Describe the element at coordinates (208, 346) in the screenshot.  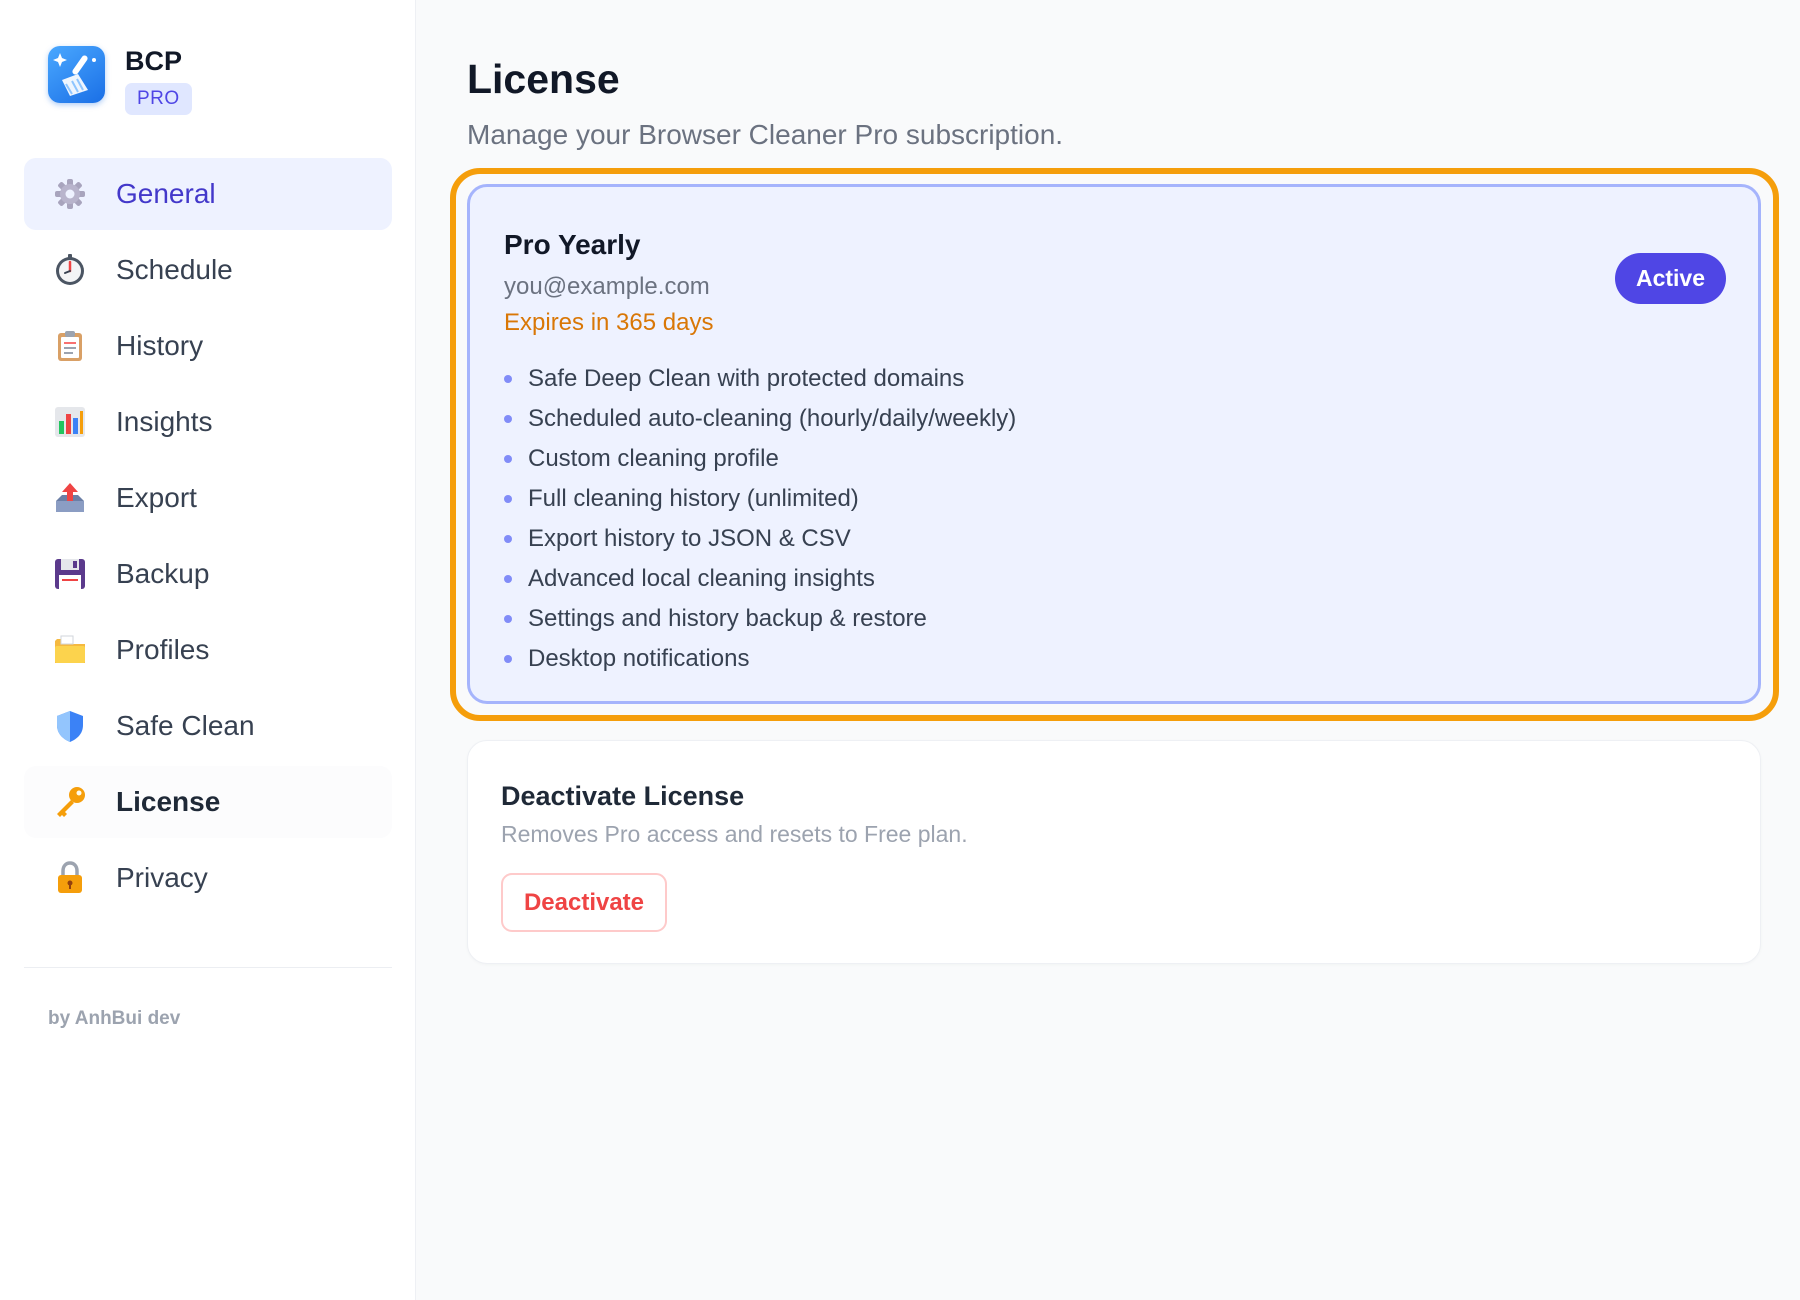
I see `sidebar-item-history: History` at that location.